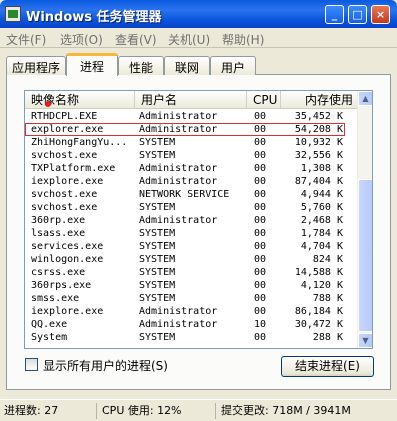 The image size is (397, 421). What do you see at coordinates (191, 337) in the screenshot?
I see `process-row: System SYSTEM 00 288 K` at bounding box center [191, 337].